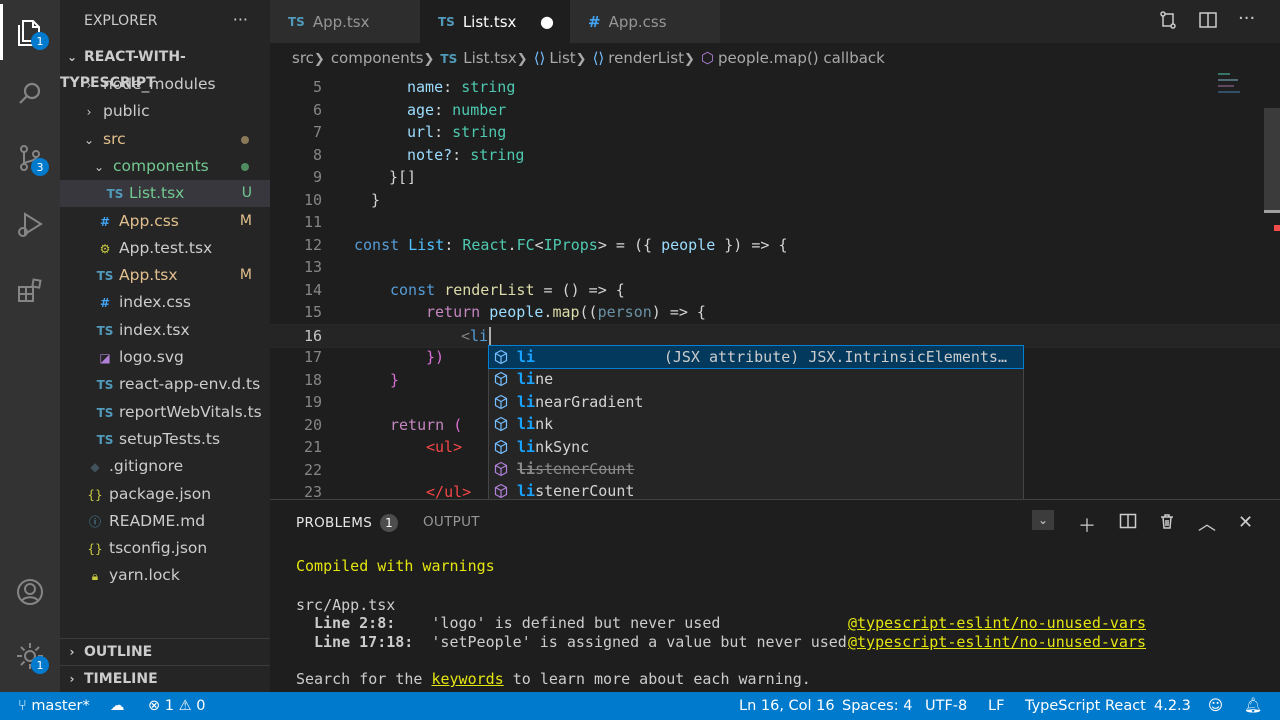 Image resolution: width=1280 pixels, height=720 pixels. What do you see at coordinates (165, 357) in the screenshot?
I see `tree-item: ◪ logo.svg` at bounding box center [165, 357].